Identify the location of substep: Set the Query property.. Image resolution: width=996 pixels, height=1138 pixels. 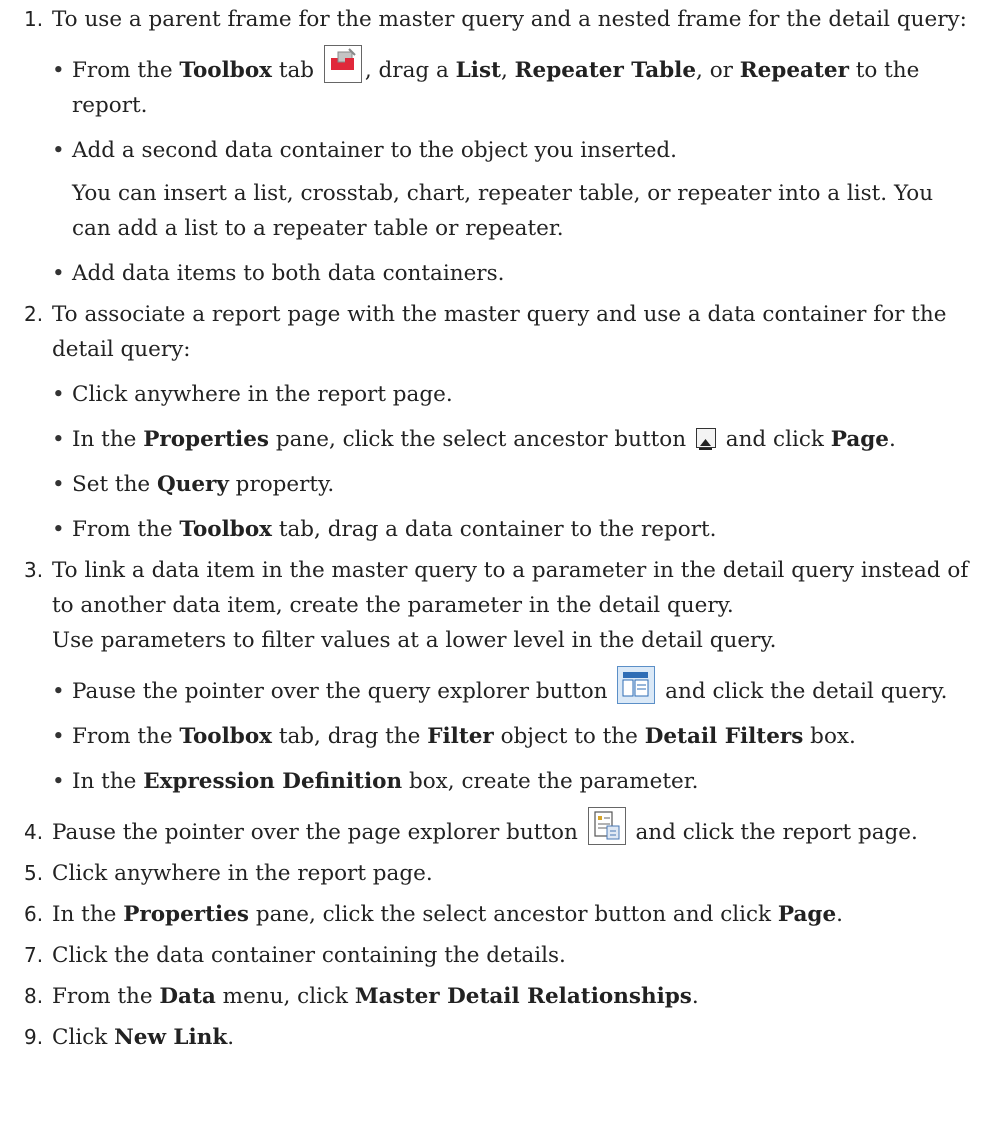
(515, 484).